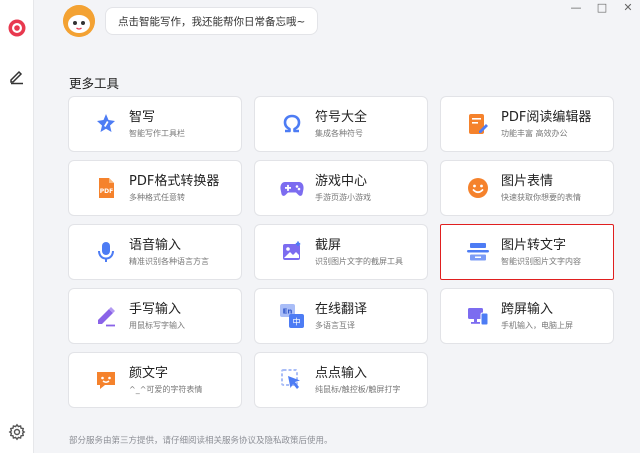 The image size is (640, 453). I want to click on restore-button: □, so click(602, 8).